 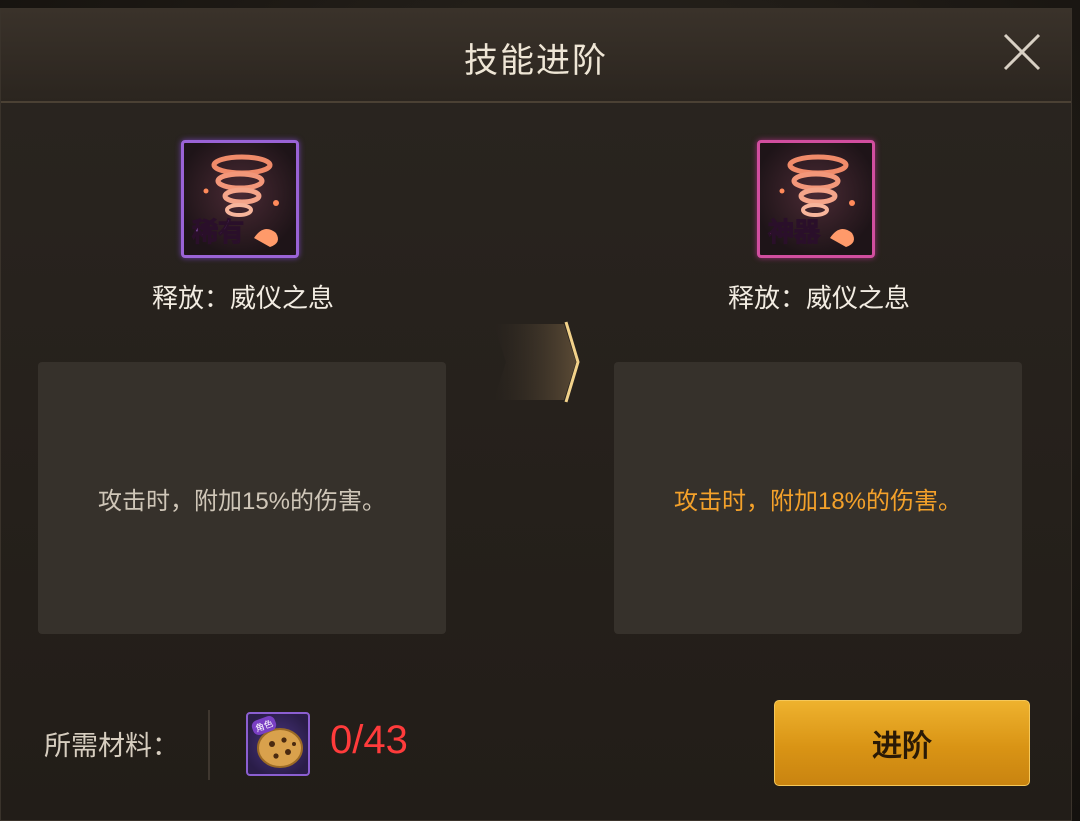 I want to click on rarity-label: 神器, so click(x=794, y=232).